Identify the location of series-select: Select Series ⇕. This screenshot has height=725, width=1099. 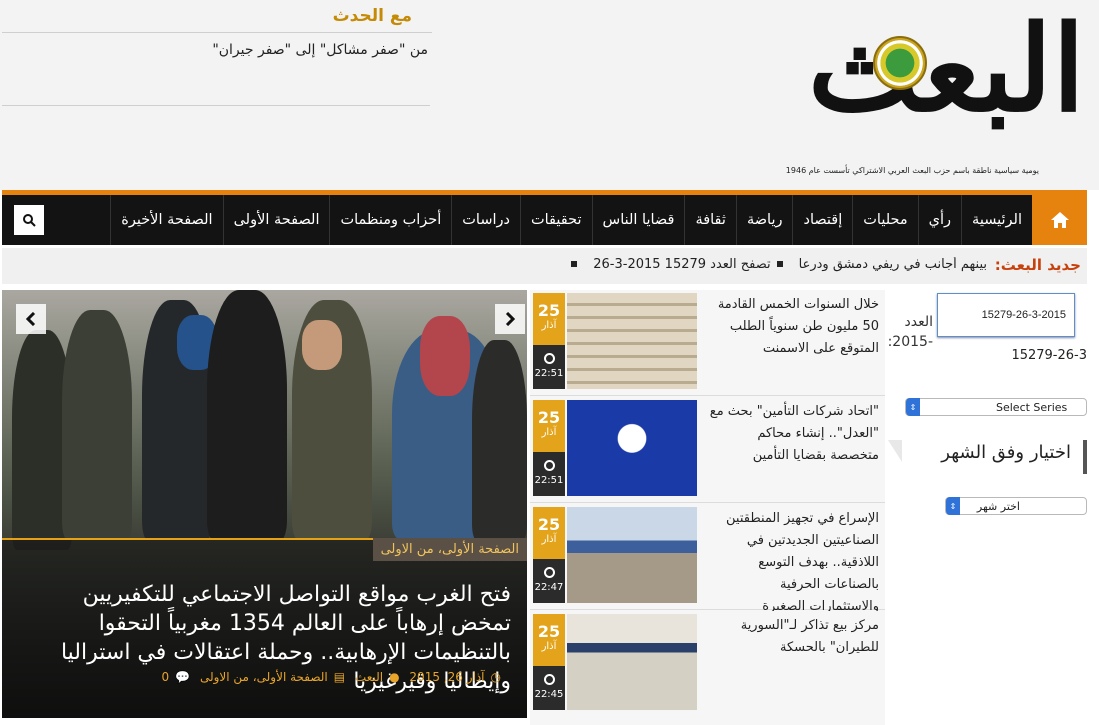
(996, 407).